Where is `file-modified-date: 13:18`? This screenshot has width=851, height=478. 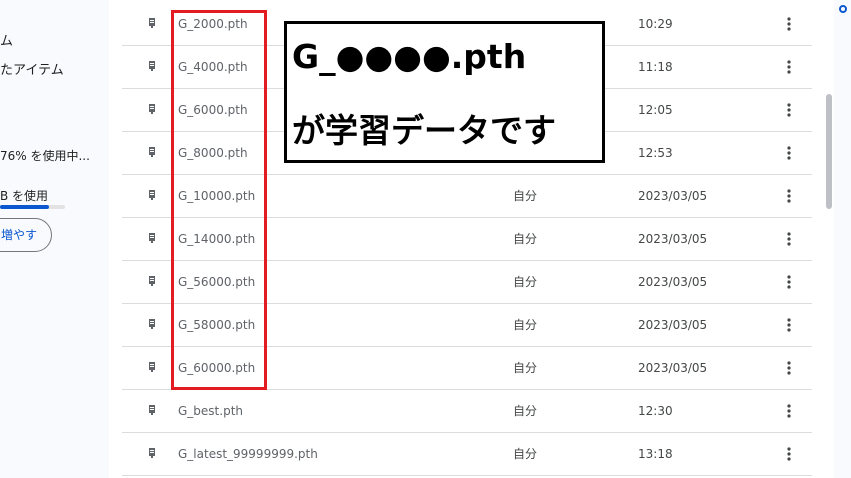
file-modified-date: 13:18 is located at coordinates (655, 454).